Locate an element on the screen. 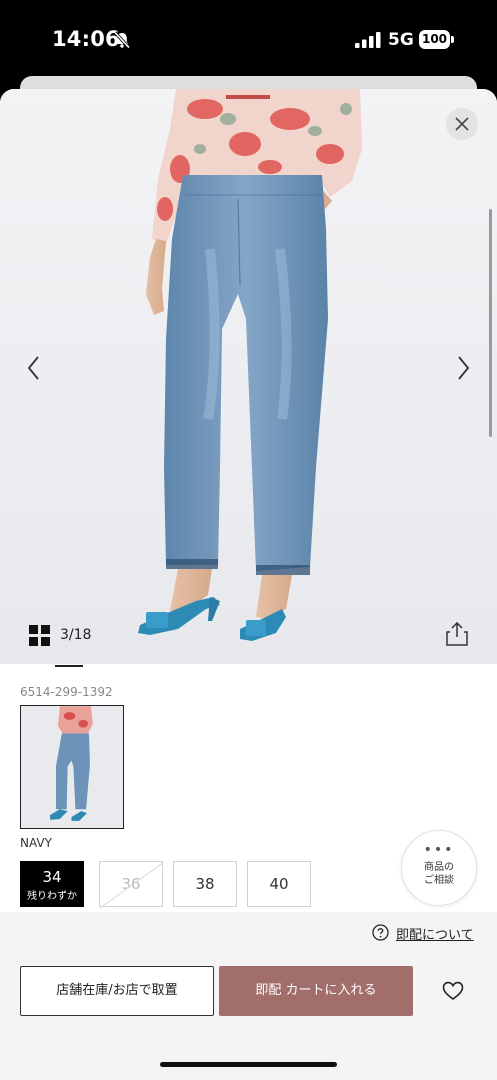 The image size is (497, 1080). scroll-indicator is located at coordinates (490, 323).